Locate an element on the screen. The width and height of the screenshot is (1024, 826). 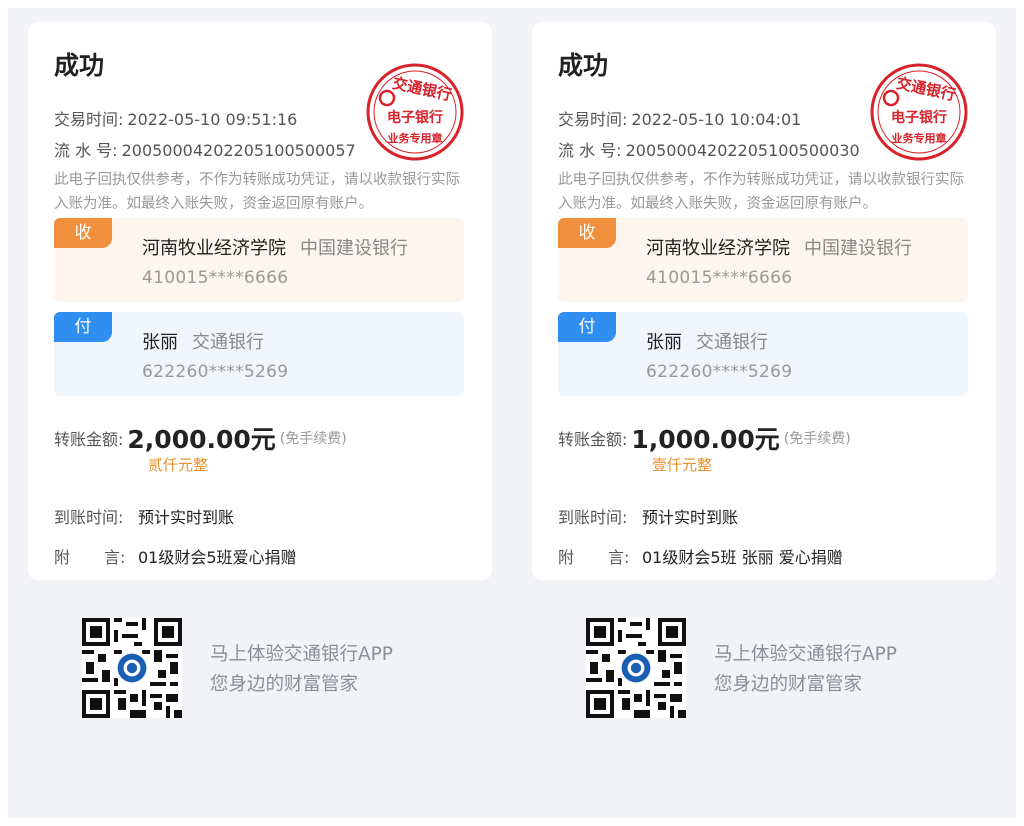
transaction-time-row: 交易时间: 2022-05-10 10:04:01 is located at coordinates (679, 118).